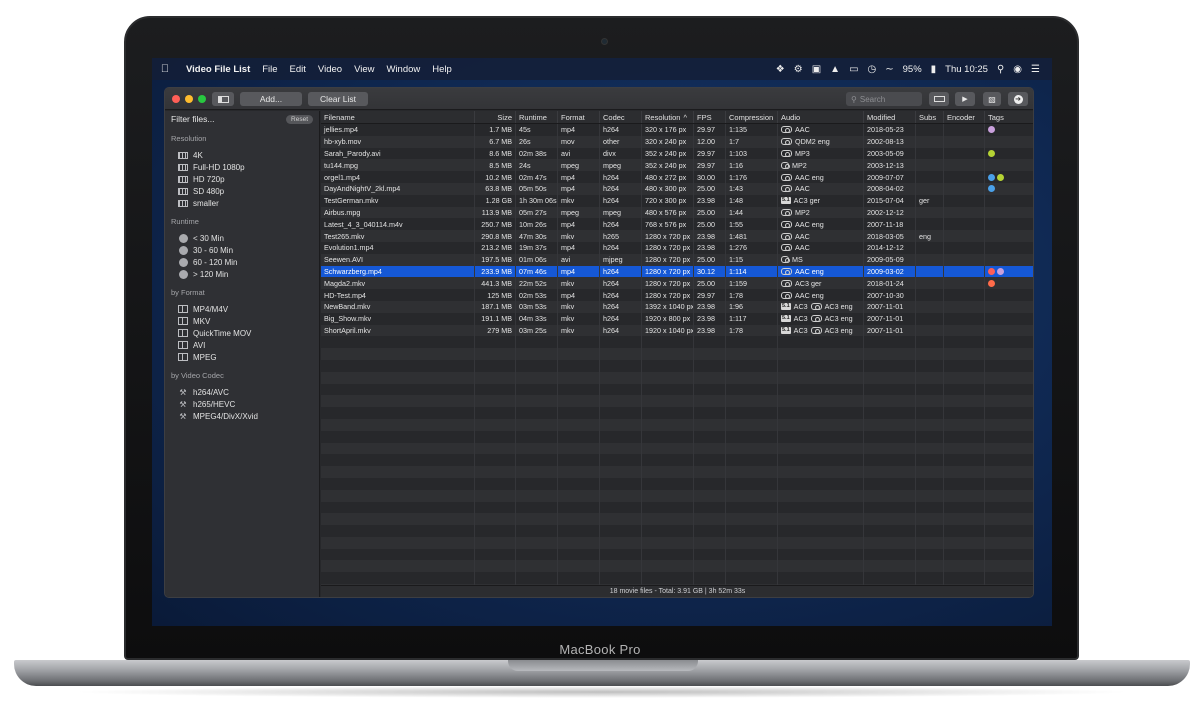 The width and height of the screenshot is (1200, 717). What do you see at coordinates (298, 69) in the screenshot?
I see `menu-edit: Edit` at bounding box center [298, 69].